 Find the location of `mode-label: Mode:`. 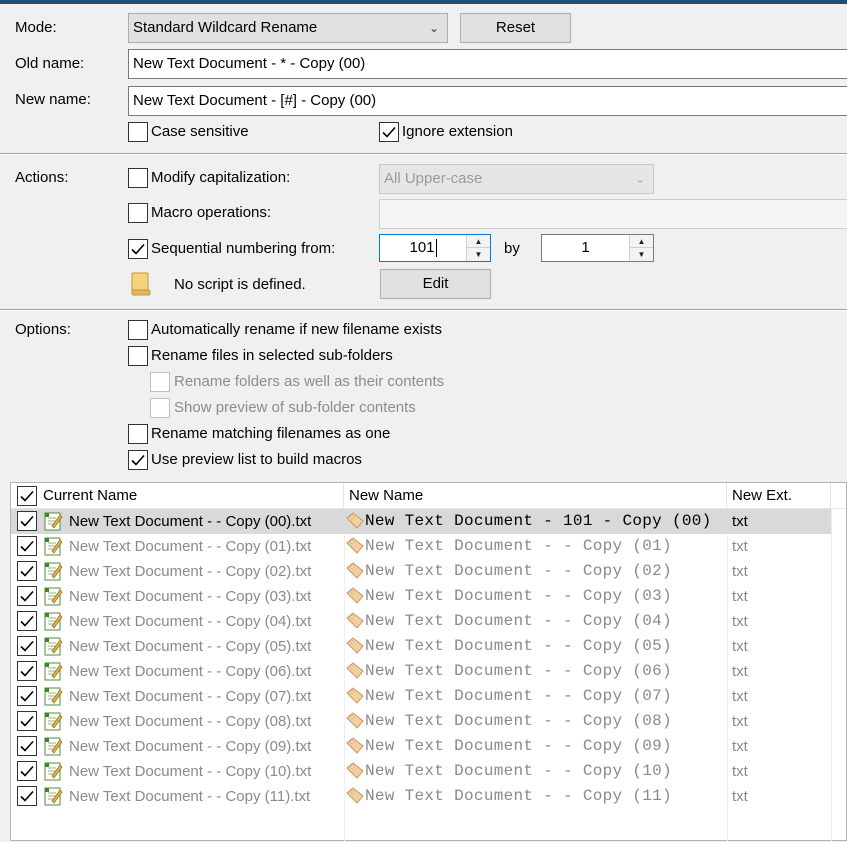

mode-label: Mode: is located at coordinates (36, 27).